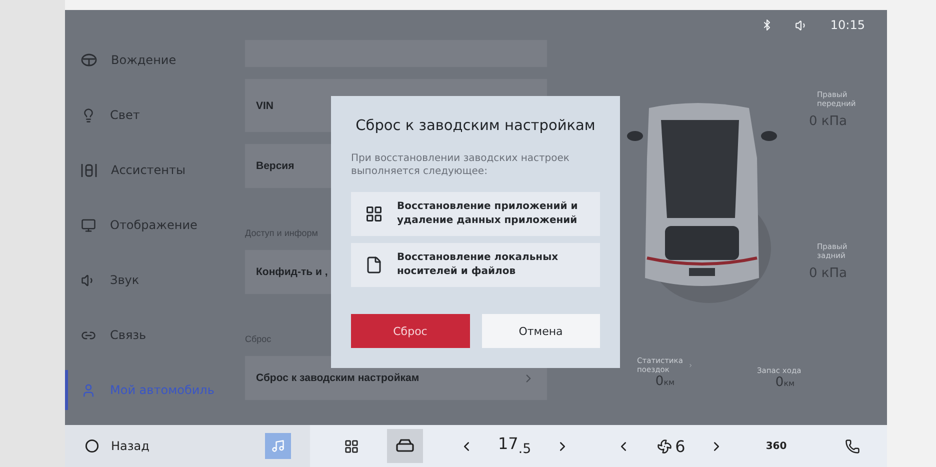 Image resolution: width=936 pixels, height=467 pixels. I want to click on dialog-title: Сброс к заводским настройкам, so click(475, 126).